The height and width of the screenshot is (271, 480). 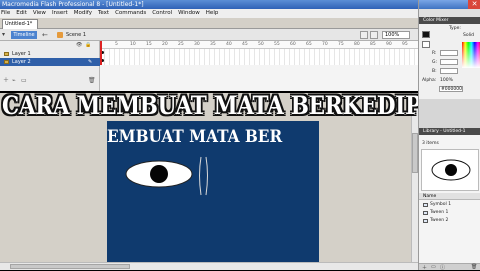 What do you see at coordinates (449, 196) in the screenshot?
I see `library-column-header: Name` at bounding box center [449, 196].